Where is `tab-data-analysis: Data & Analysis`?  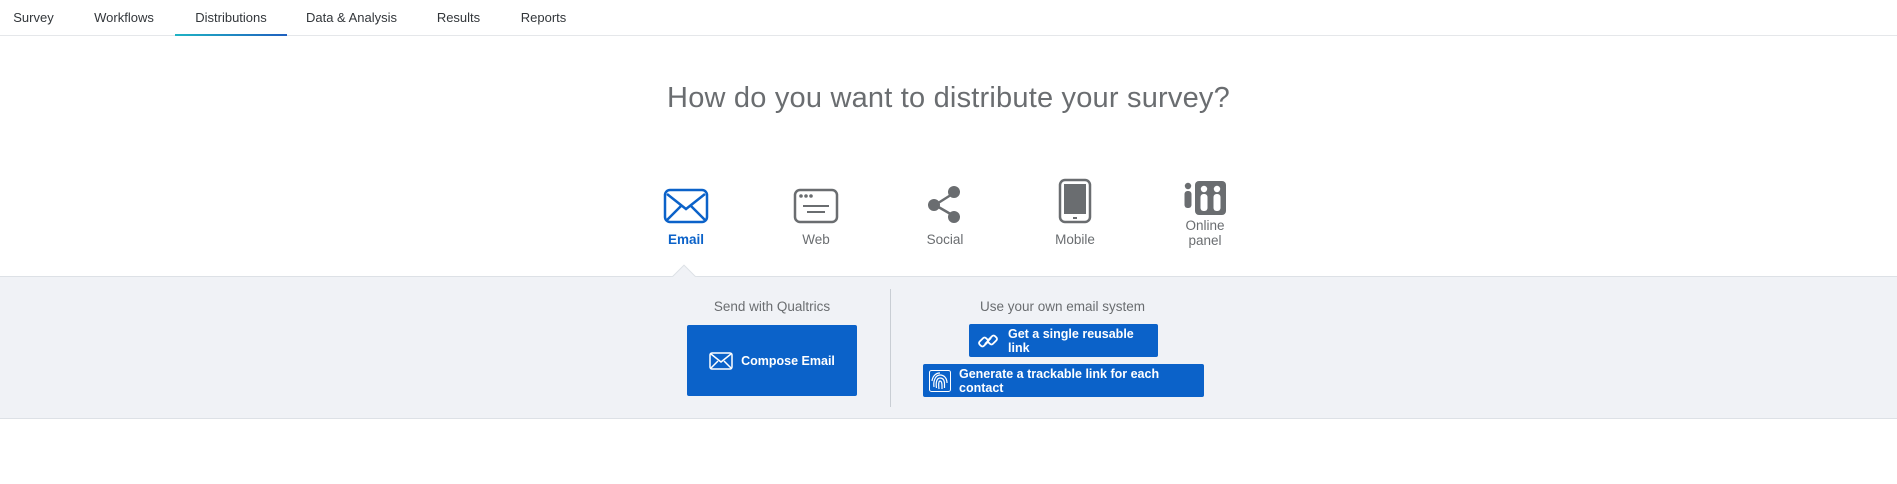
tab-data-analysis: Data & Analysis is located at coordinates (351, 18).